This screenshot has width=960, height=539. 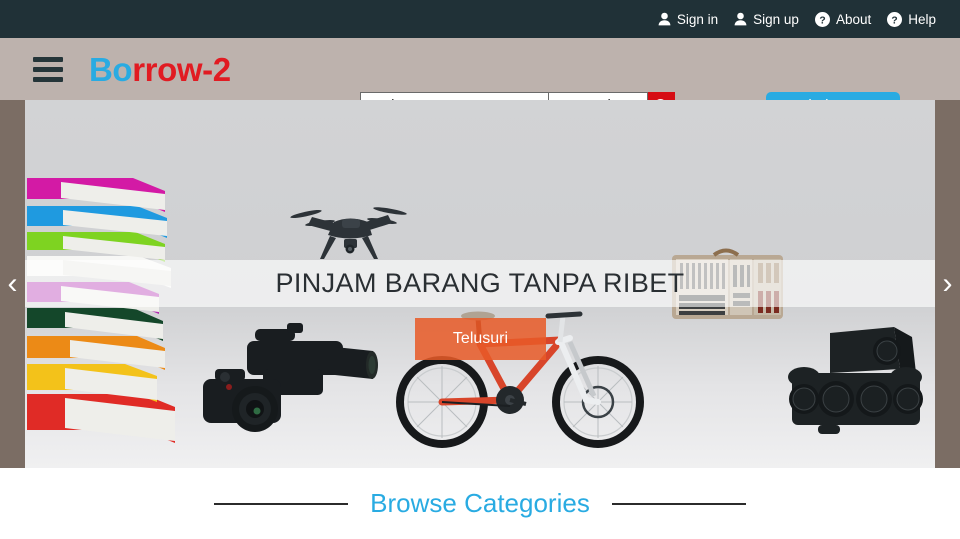 I want to click on telusuri-button: Telusuri, so click(x=480, y=339).